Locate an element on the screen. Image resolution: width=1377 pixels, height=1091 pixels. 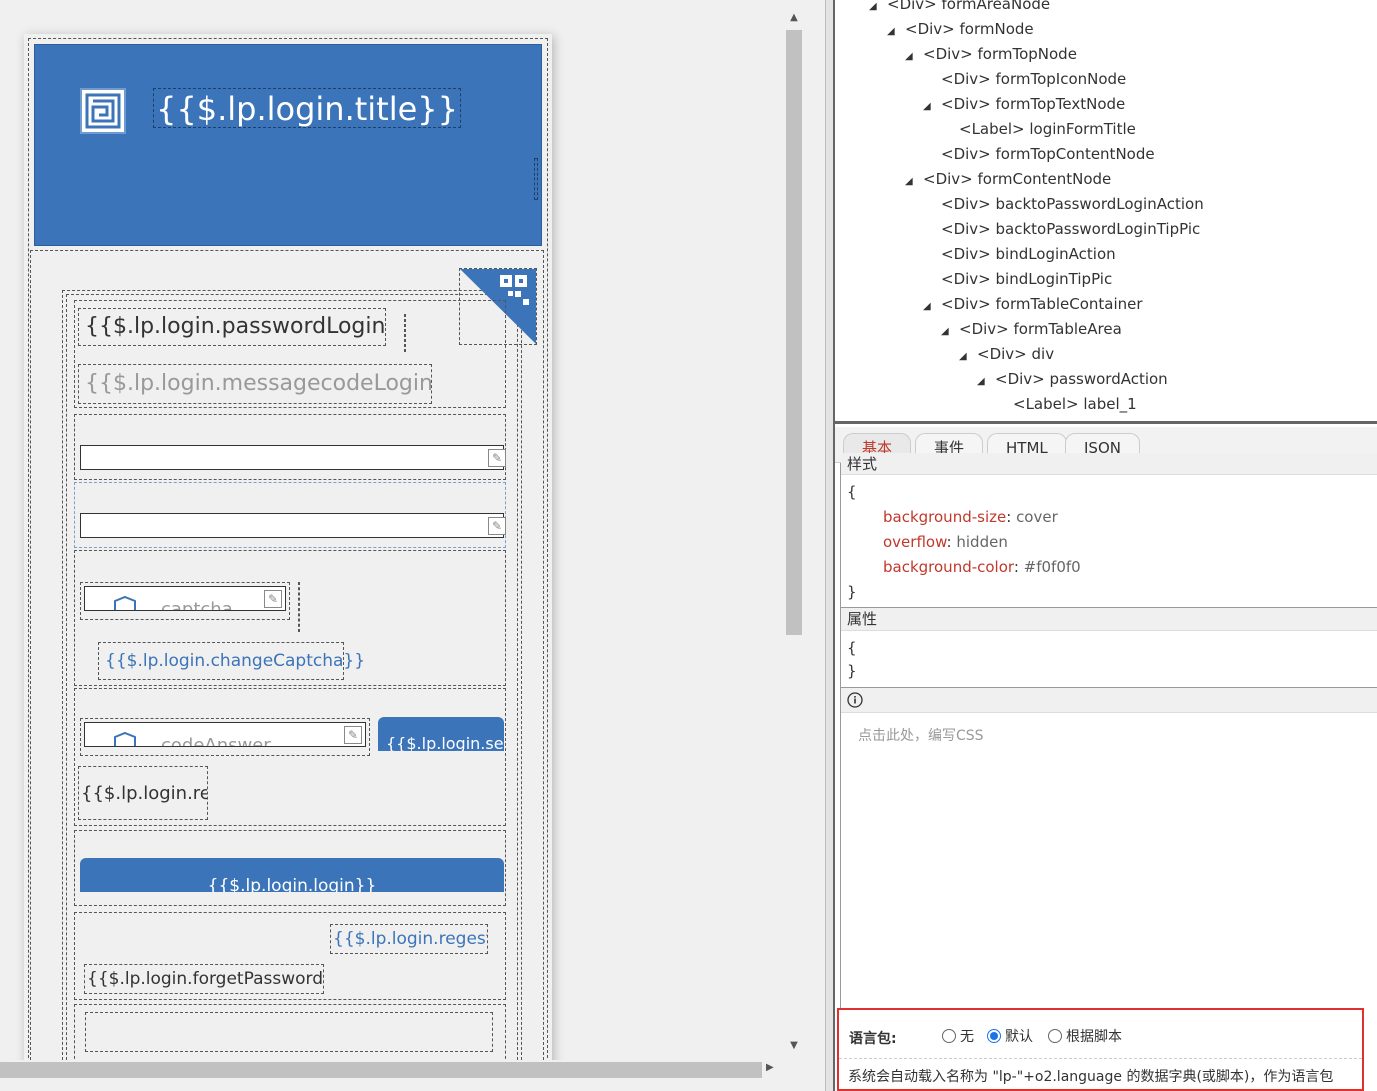
horizontal-scroll-thumb is located at coordinates (381, 1070).